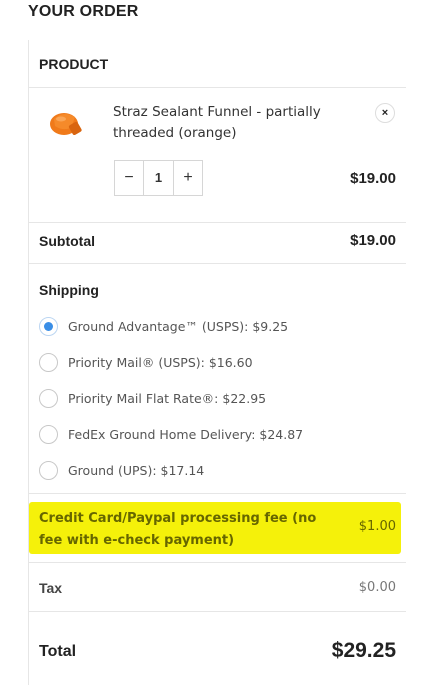  I want to click on shipping-option-label: Ground (UPS): $17.14, so click(136, 470).